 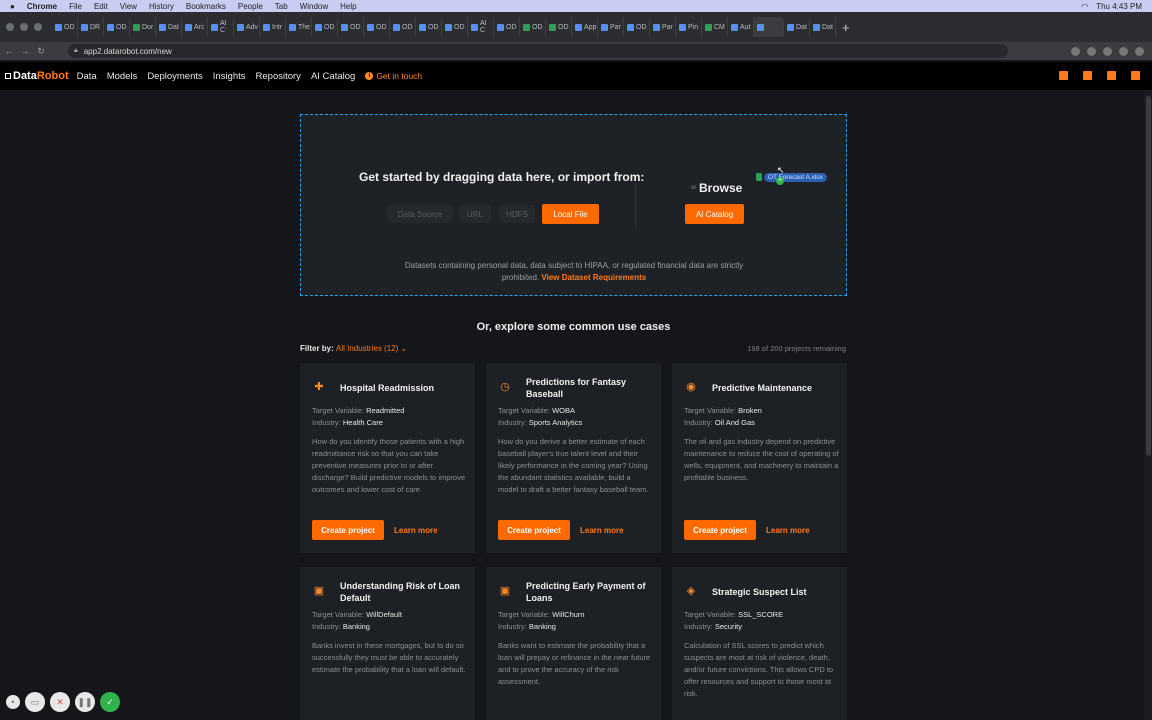 I want to click on industry-label: Industry:, so click(x=512, y=626).